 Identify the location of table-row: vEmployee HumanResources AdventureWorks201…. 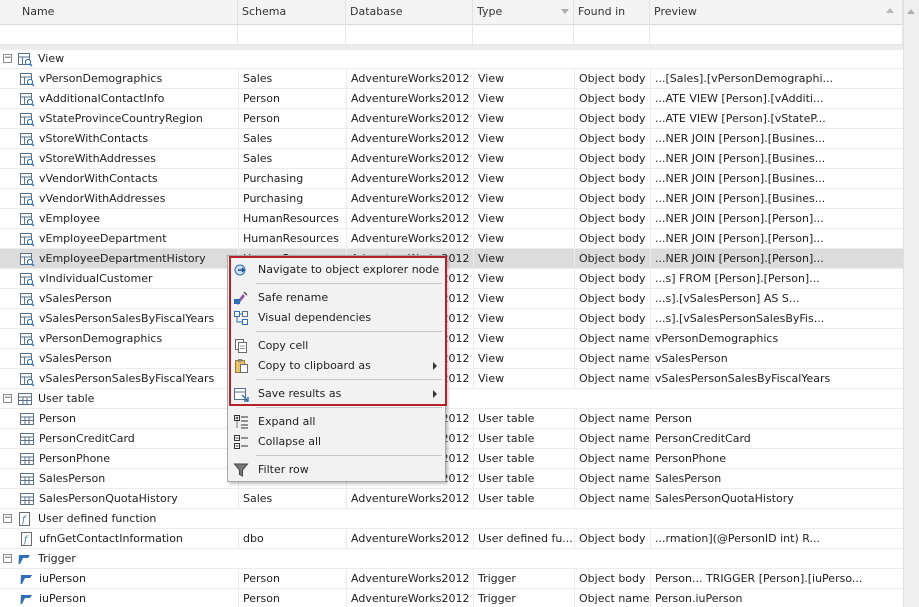
(451, 219).